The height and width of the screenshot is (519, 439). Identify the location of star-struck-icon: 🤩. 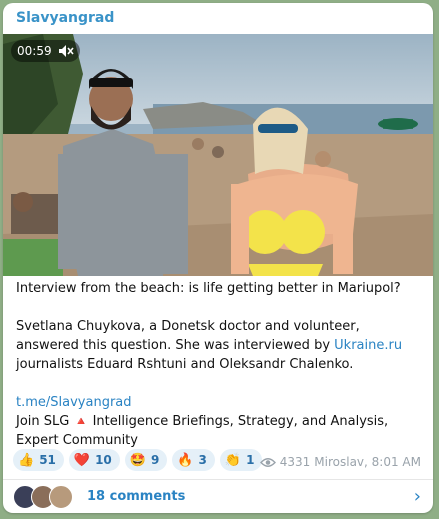
(137, 460).